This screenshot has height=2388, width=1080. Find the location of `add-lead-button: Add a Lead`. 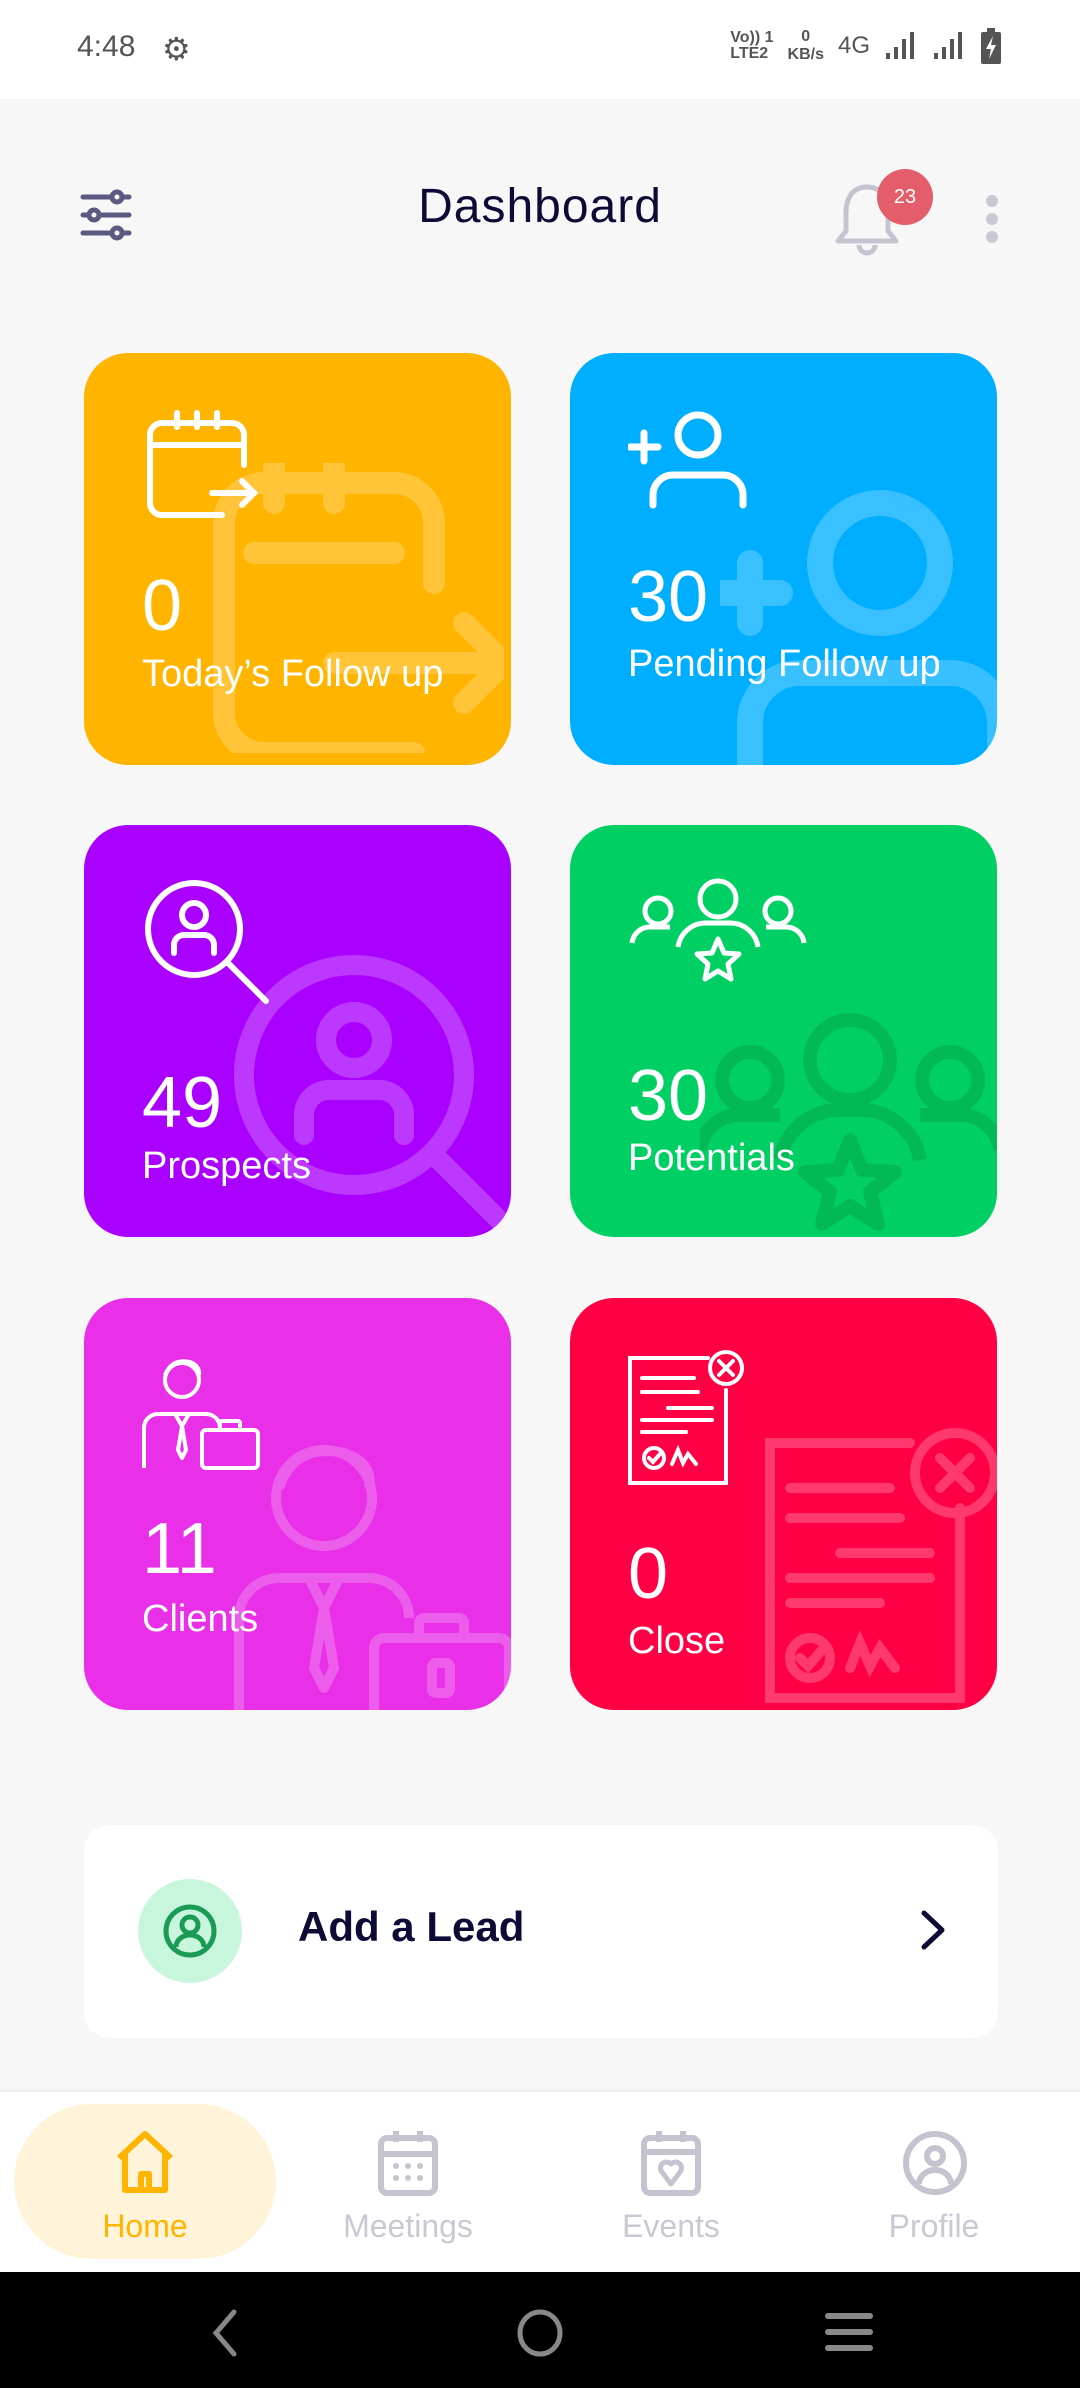

add-lead-button: Add a Lead is located at coordinates (541, 1931).